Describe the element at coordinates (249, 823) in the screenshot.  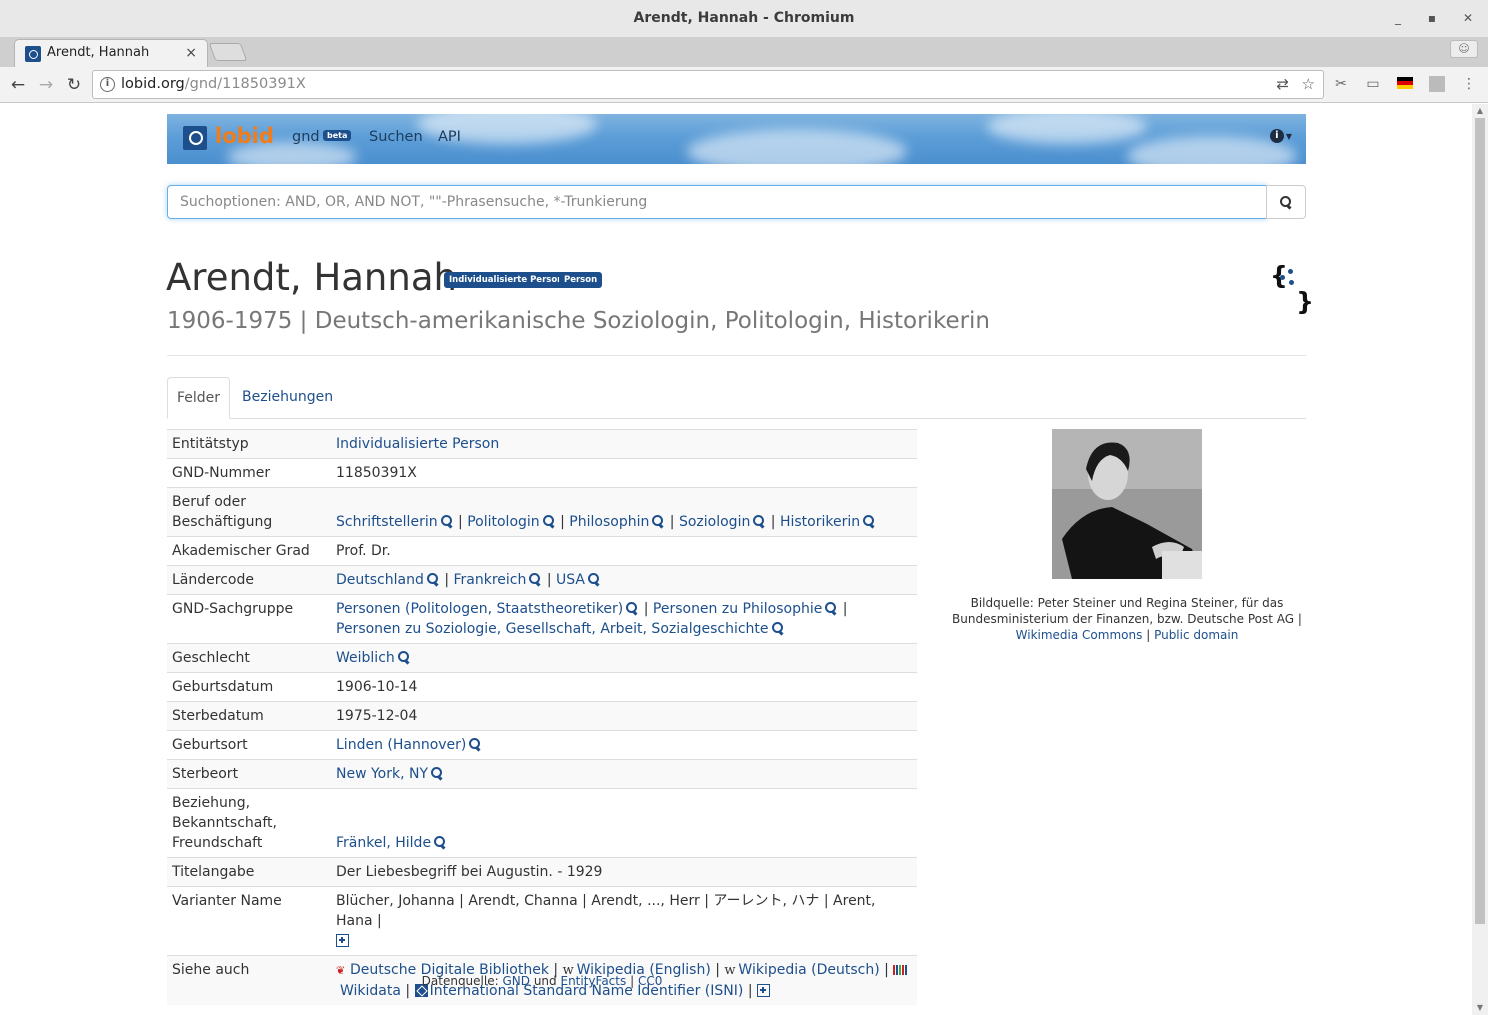
I see `field-label: Beziehung, Bekanntschaft, Freundschaft` at that location.